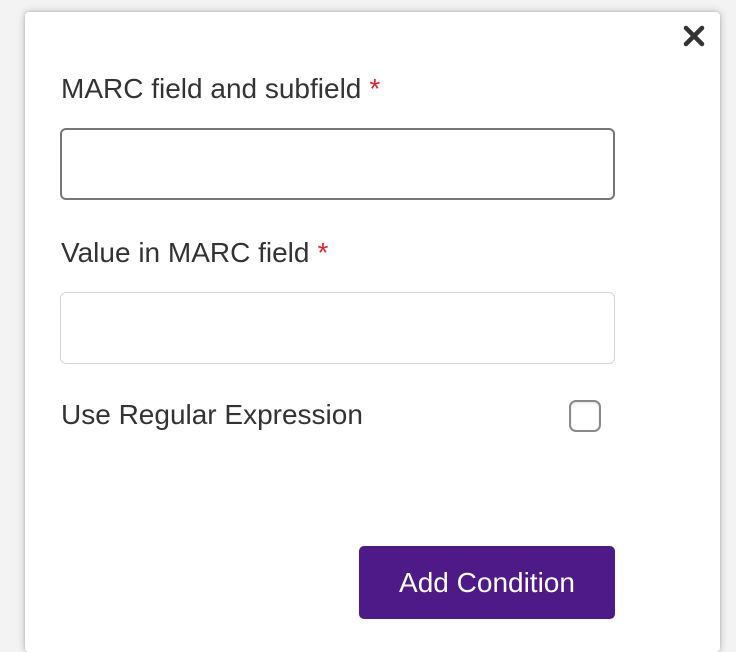 Image resolution: width=736 pixels, height=652 pixels. I want to click on marc-field-label: MARC field and subfield *, so click(220, 89).